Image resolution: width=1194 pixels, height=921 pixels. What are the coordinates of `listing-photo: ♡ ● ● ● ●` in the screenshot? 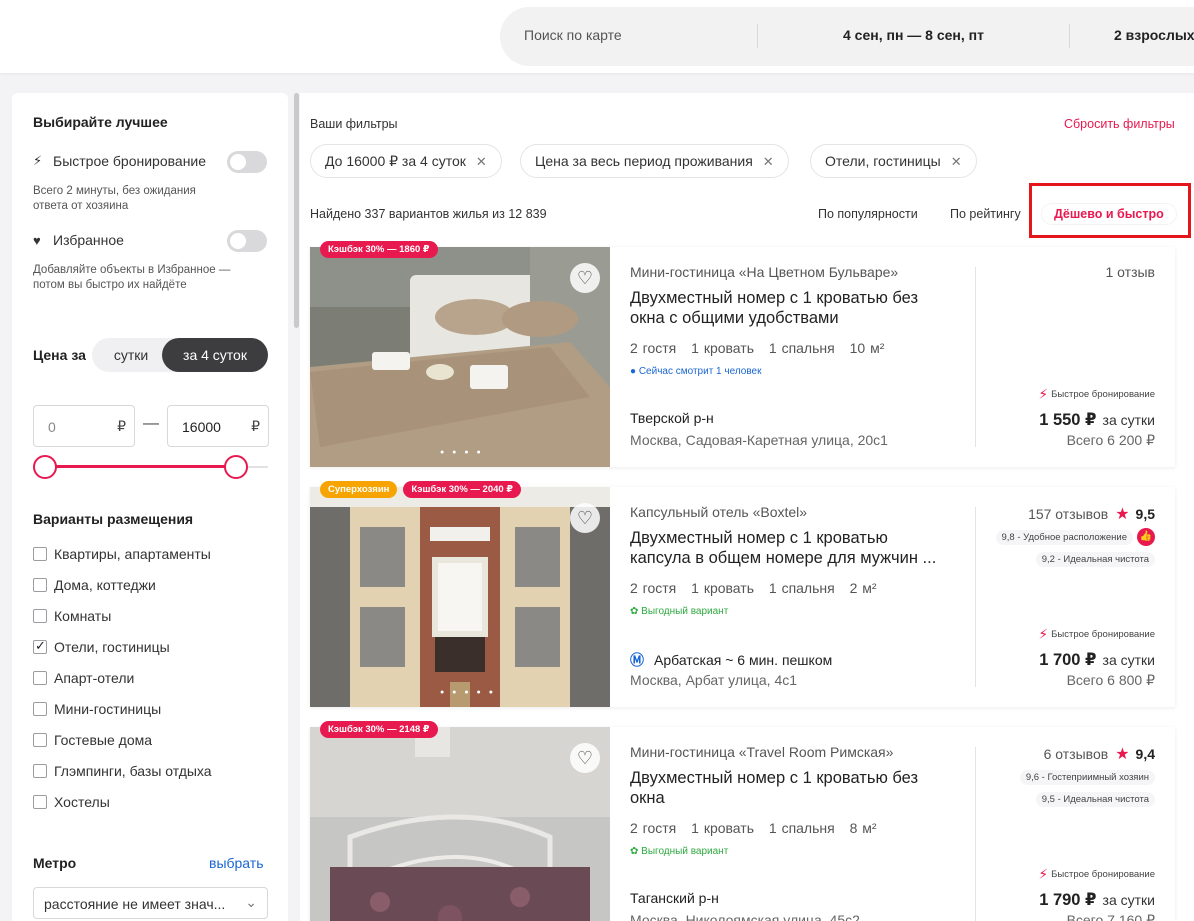 It's located at (460, 357).